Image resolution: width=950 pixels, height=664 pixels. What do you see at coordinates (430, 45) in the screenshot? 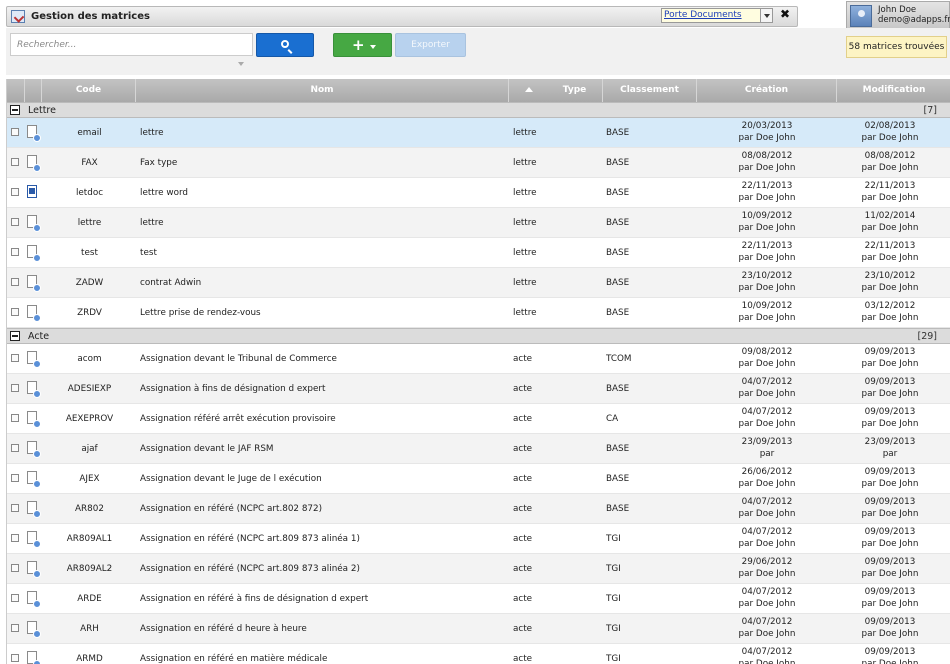
I see `export-button: Exporter` at bounding box center [430, 45].